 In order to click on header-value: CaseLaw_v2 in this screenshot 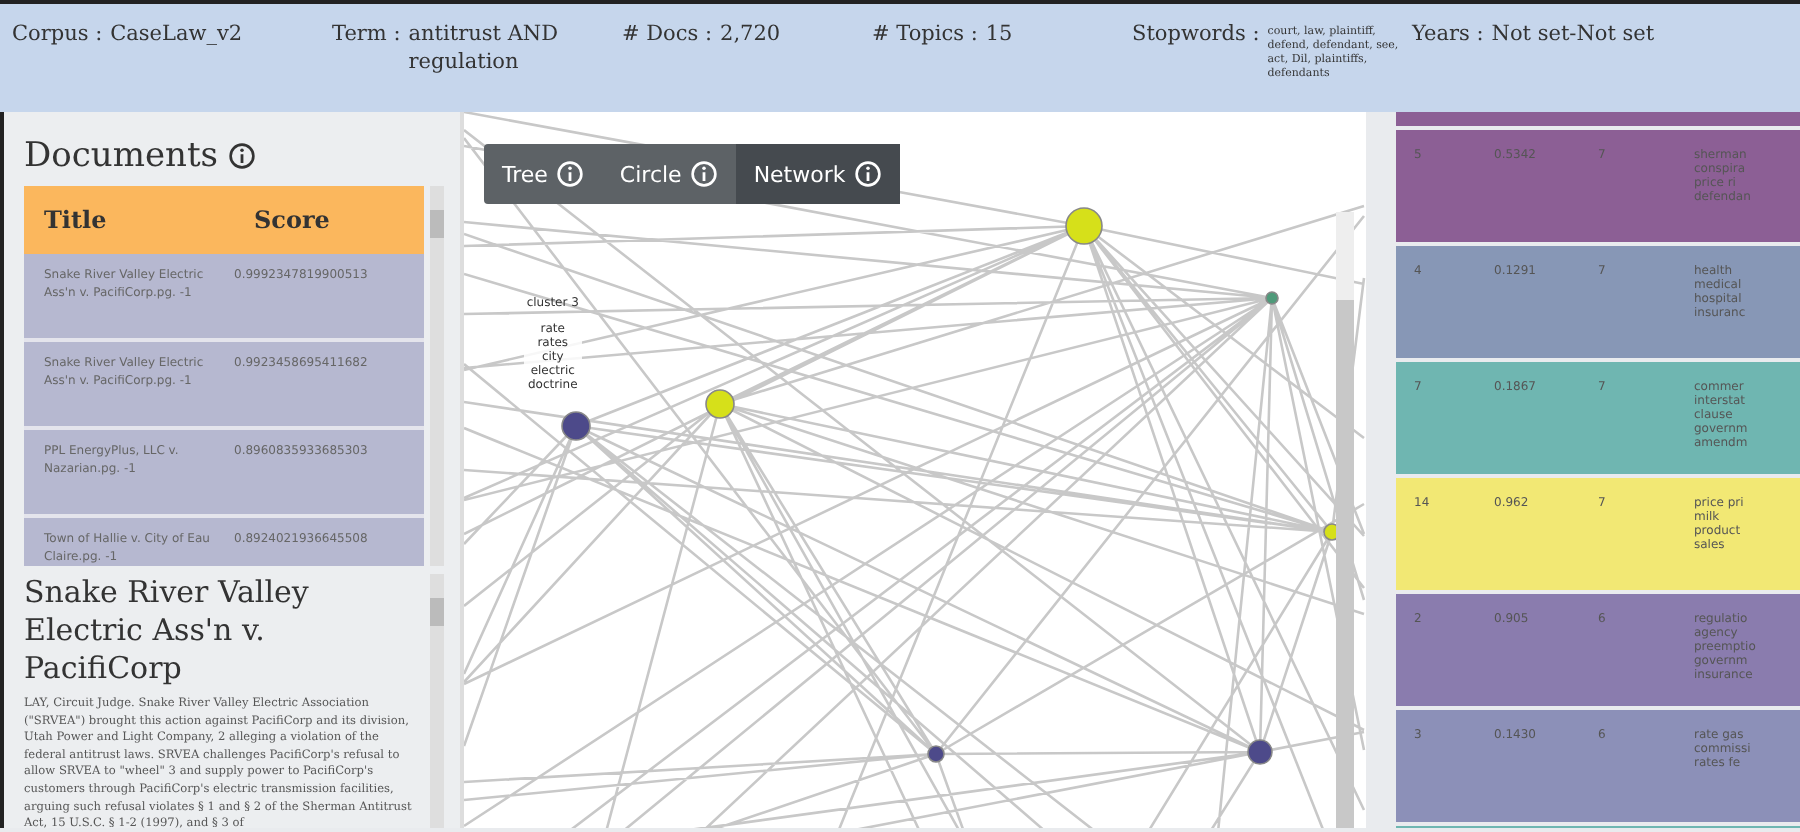, I will do `click(176, 34)`.